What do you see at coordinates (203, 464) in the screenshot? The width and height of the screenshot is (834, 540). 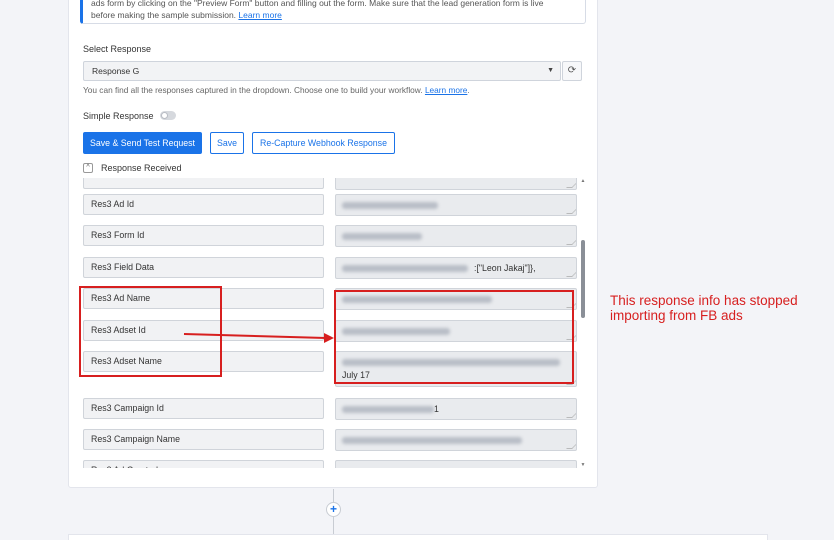 I see `field-name: Res3 Ad Created` at bounding box center [203, 464].